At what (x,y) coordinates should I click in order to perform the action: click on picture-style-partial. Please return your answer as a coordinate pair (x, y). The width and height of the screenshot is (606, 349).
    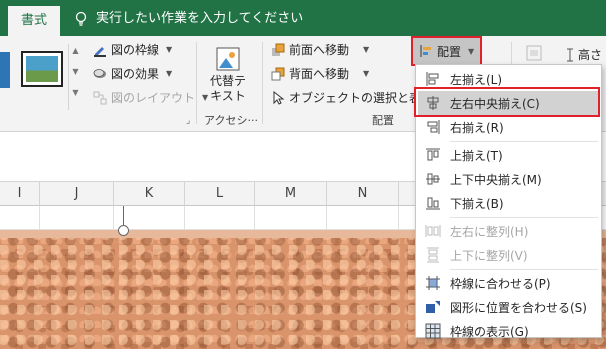
    Looking at the image, I should click on (5, 70).